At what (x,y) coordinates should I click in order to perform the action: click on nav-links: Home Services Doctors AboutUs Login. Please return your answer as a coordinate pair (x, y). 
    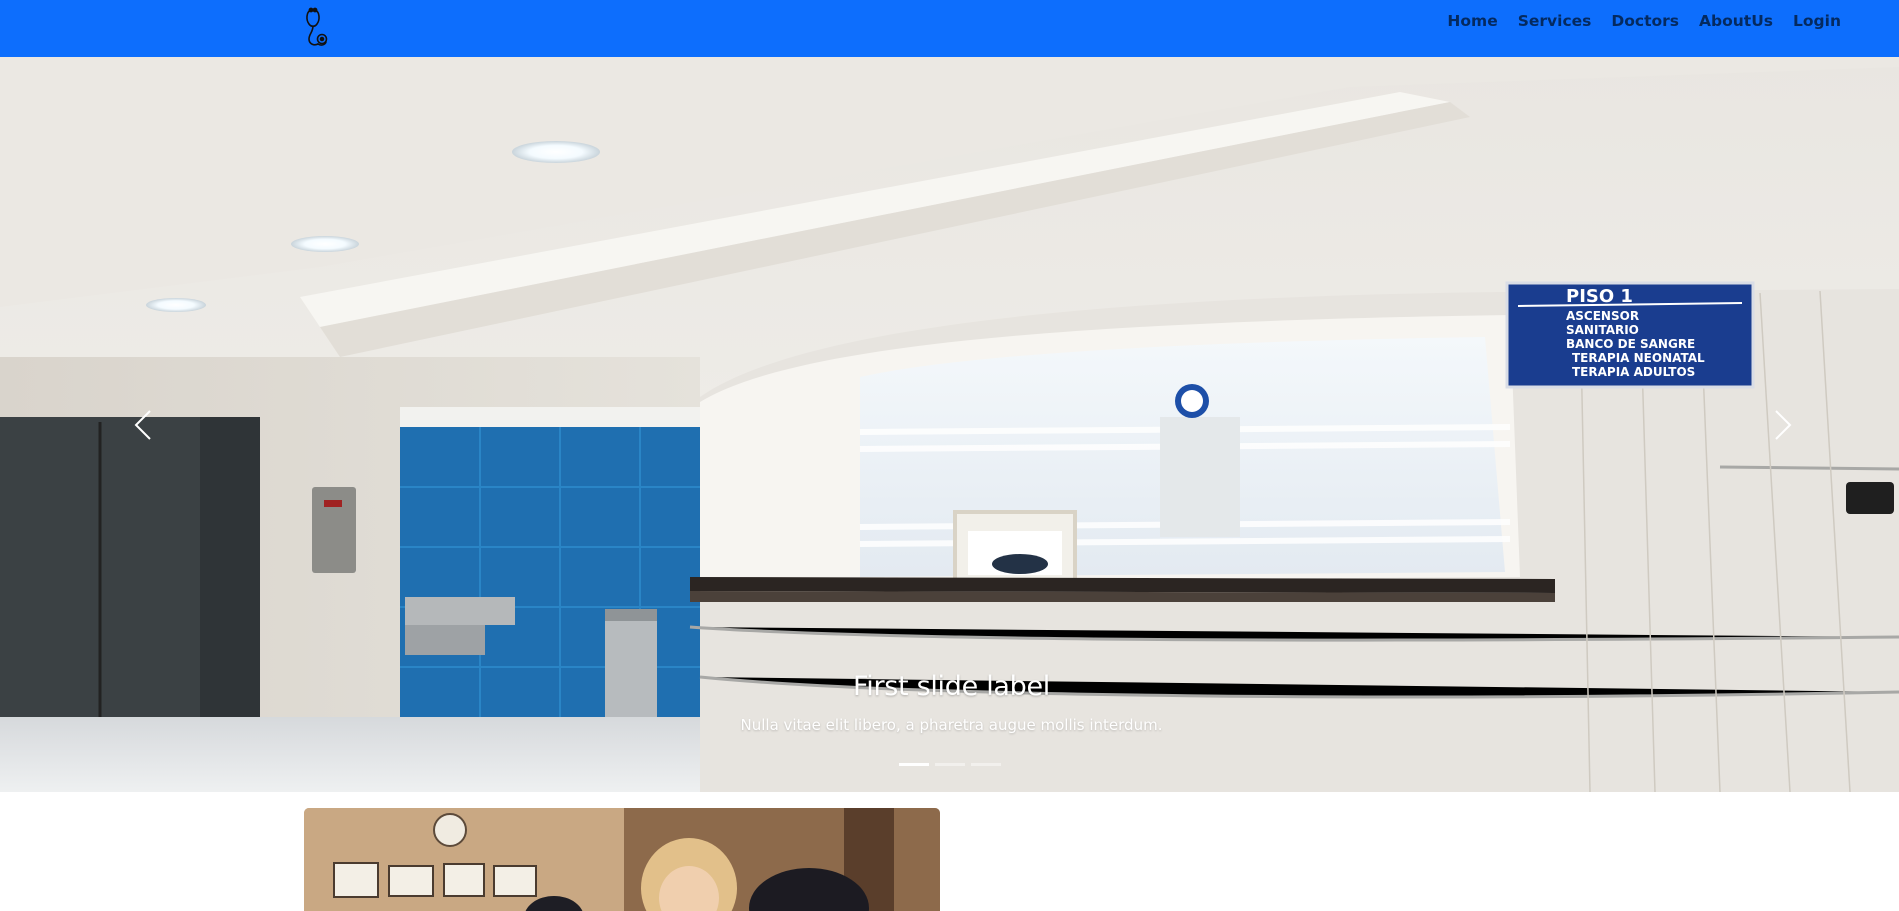
    Looking at the image, I should click on (1644, 21).